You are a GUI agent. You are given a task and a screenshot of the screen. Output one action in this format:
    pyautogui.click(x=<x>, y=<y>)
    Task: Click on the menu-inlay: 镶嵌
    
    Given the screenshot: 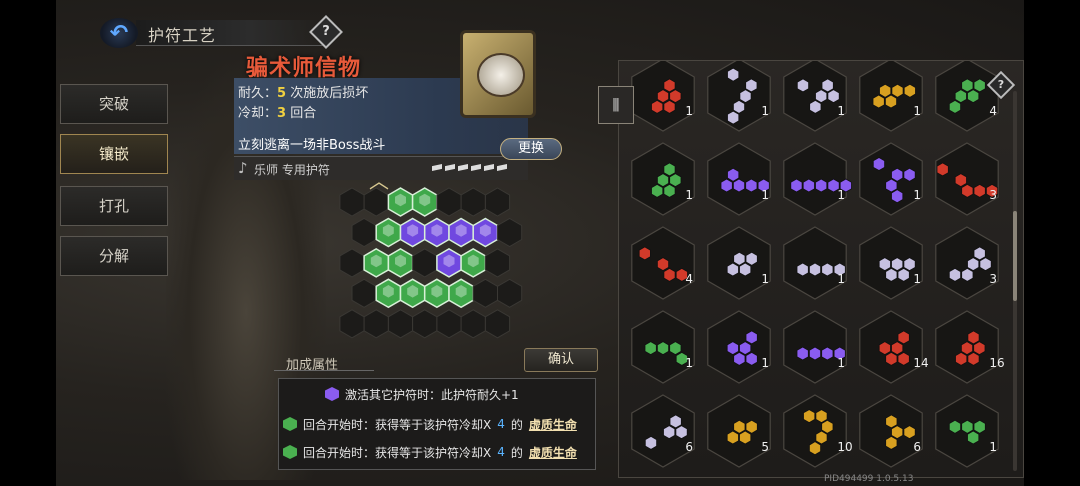 What is the action you would take?
    pyautogui.click(x=114, y=154)
    